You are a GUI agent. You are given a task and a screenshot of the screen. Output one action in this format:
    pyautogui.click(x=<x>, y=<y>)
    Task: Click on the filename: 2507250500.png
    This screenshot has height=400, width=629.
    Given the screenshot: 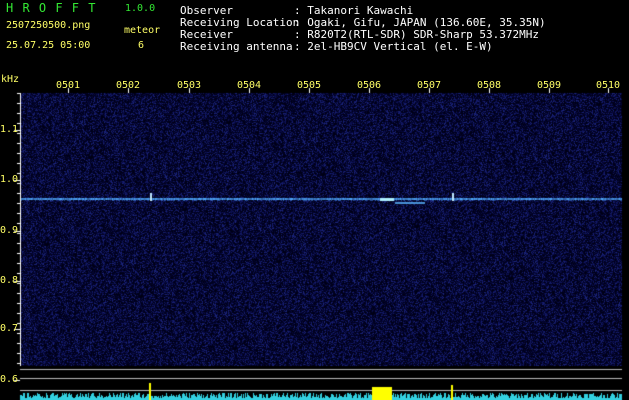 What is the action you would take?
    pyautogui.click(x=48, y=25)
    